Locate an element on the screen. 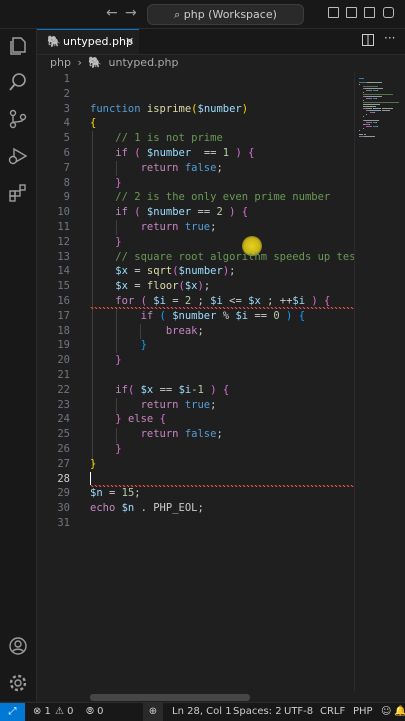  go-back-button: ← is located at coordinates (112, 13).